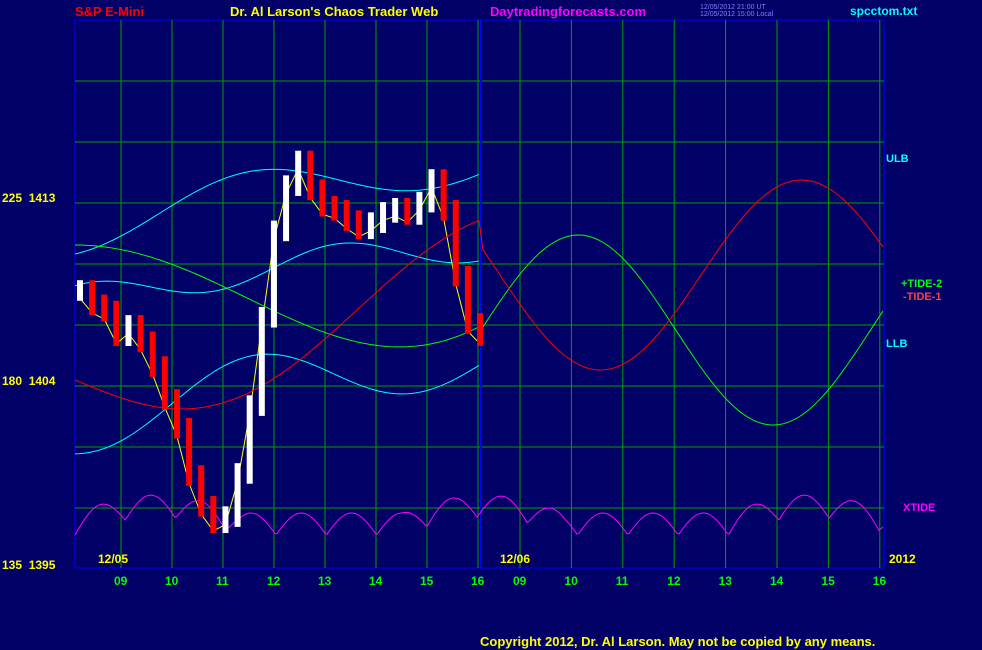  Describe the element at coordinates (919, 508) in the screenshot. I see `xtide-label: XTIDE` at that location.